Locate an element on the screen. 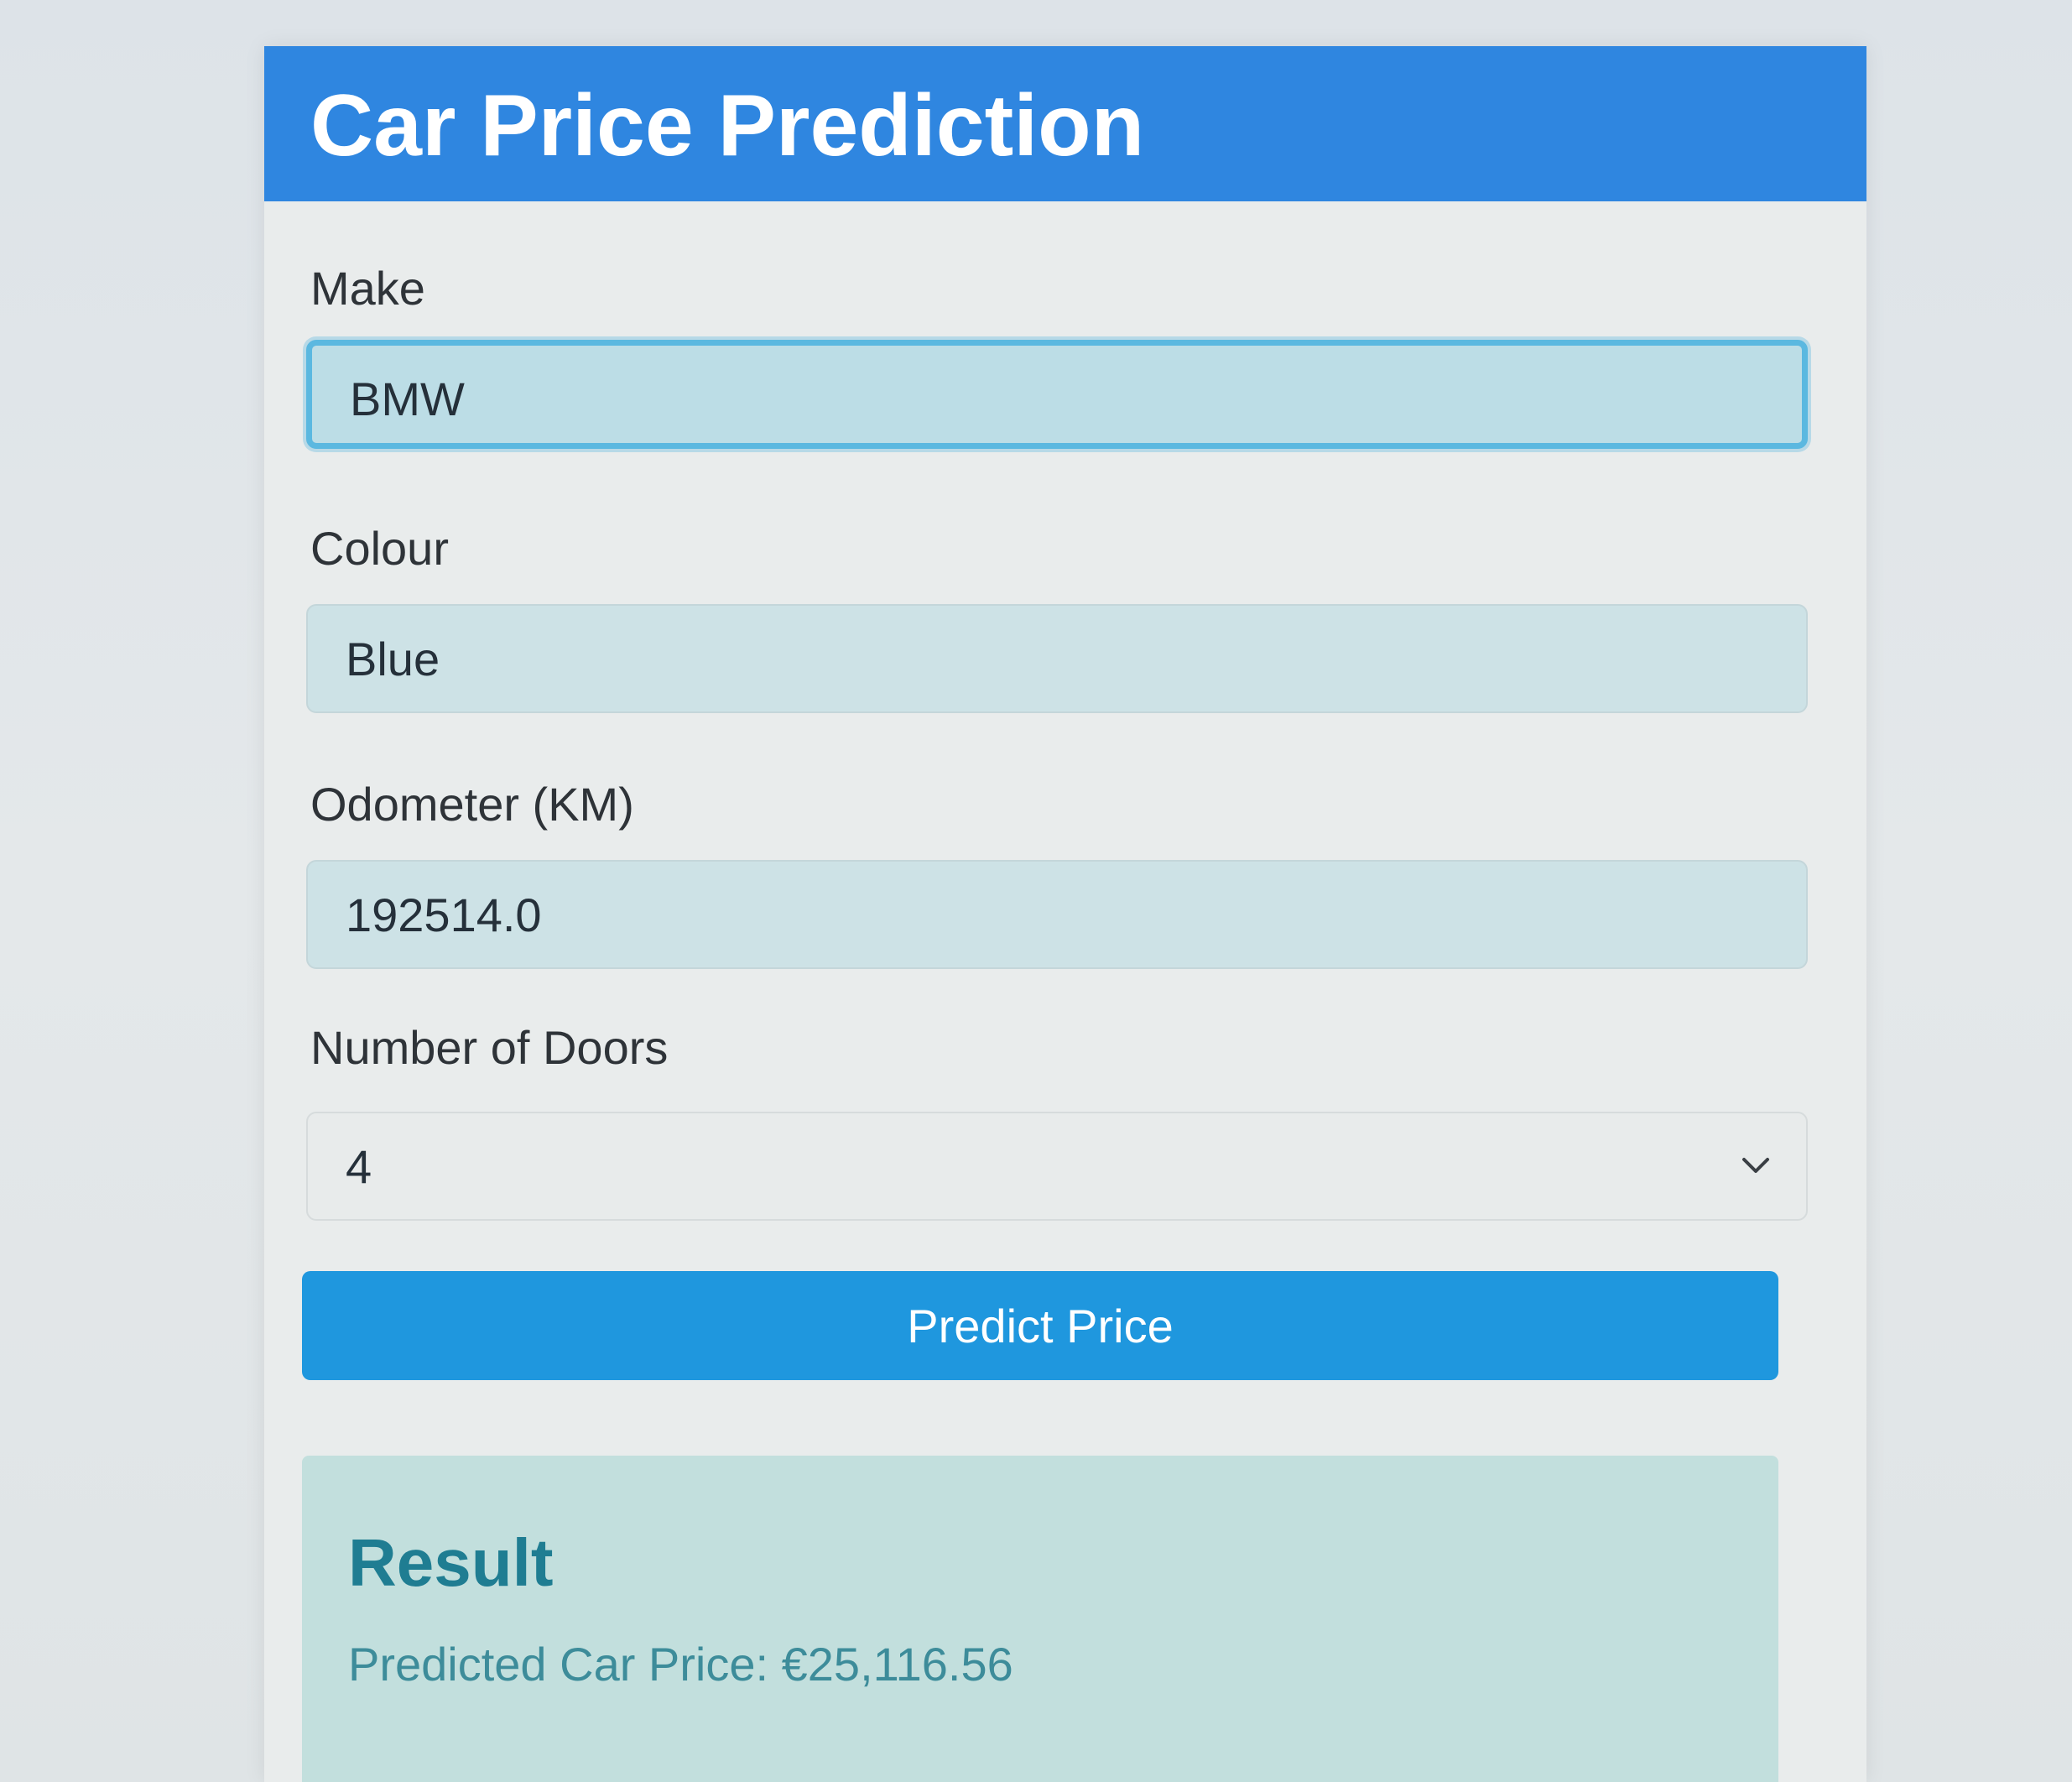 The width and height of the screenshot is (2072, 1782). colour-field: Blue is located at coordinates (1057, 658).